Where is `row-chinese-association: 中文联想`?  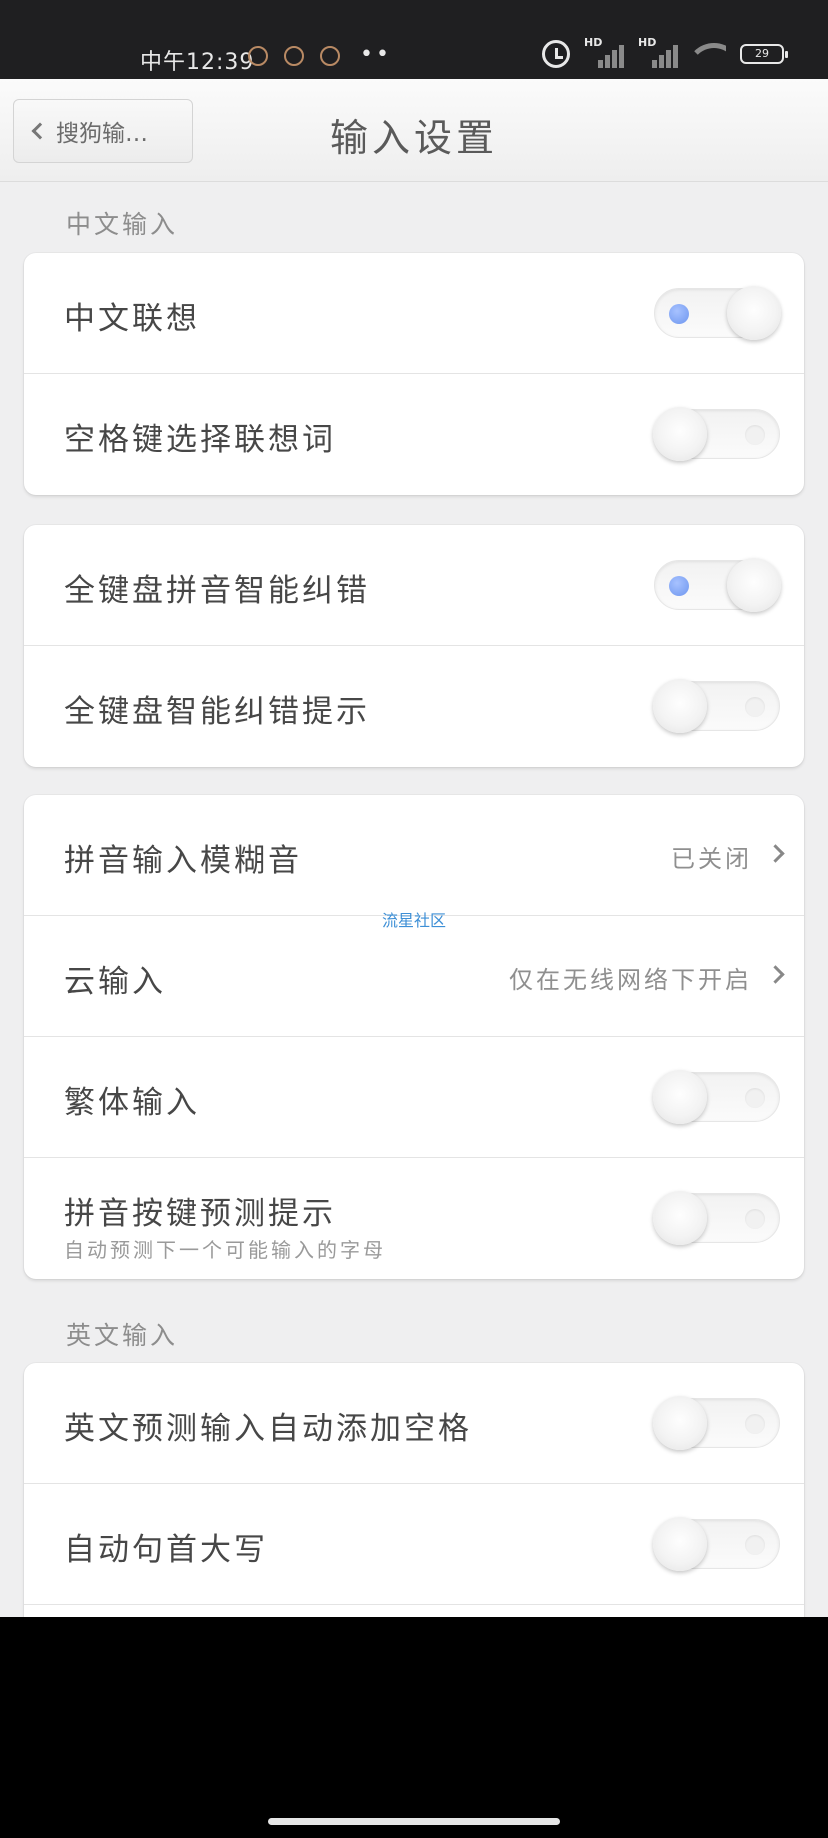 row-chinese-association: 中文联想 is located at coordinates (414, 313).